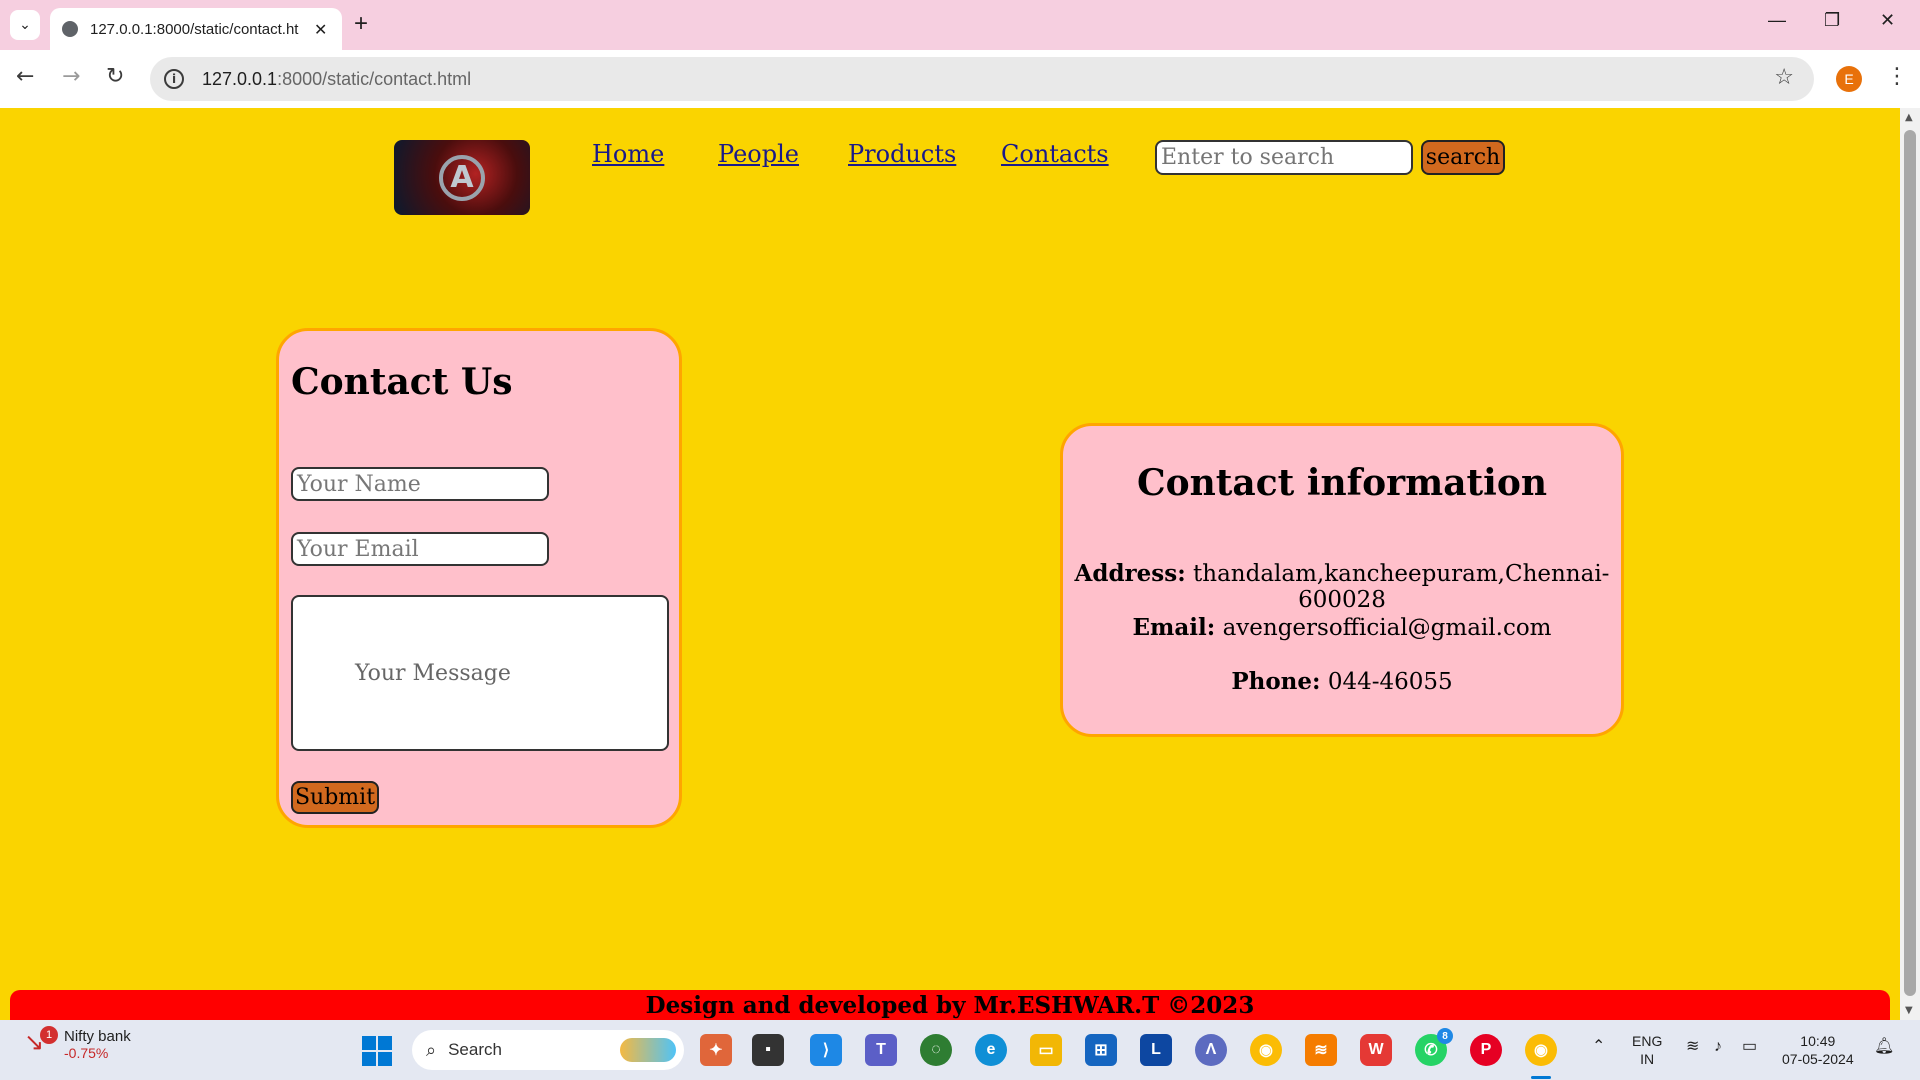  What do you see at coordinates (1818, 1041) in the screenshot?
I see `clock-time: 10:49` at bounding box center [1818, 1041].